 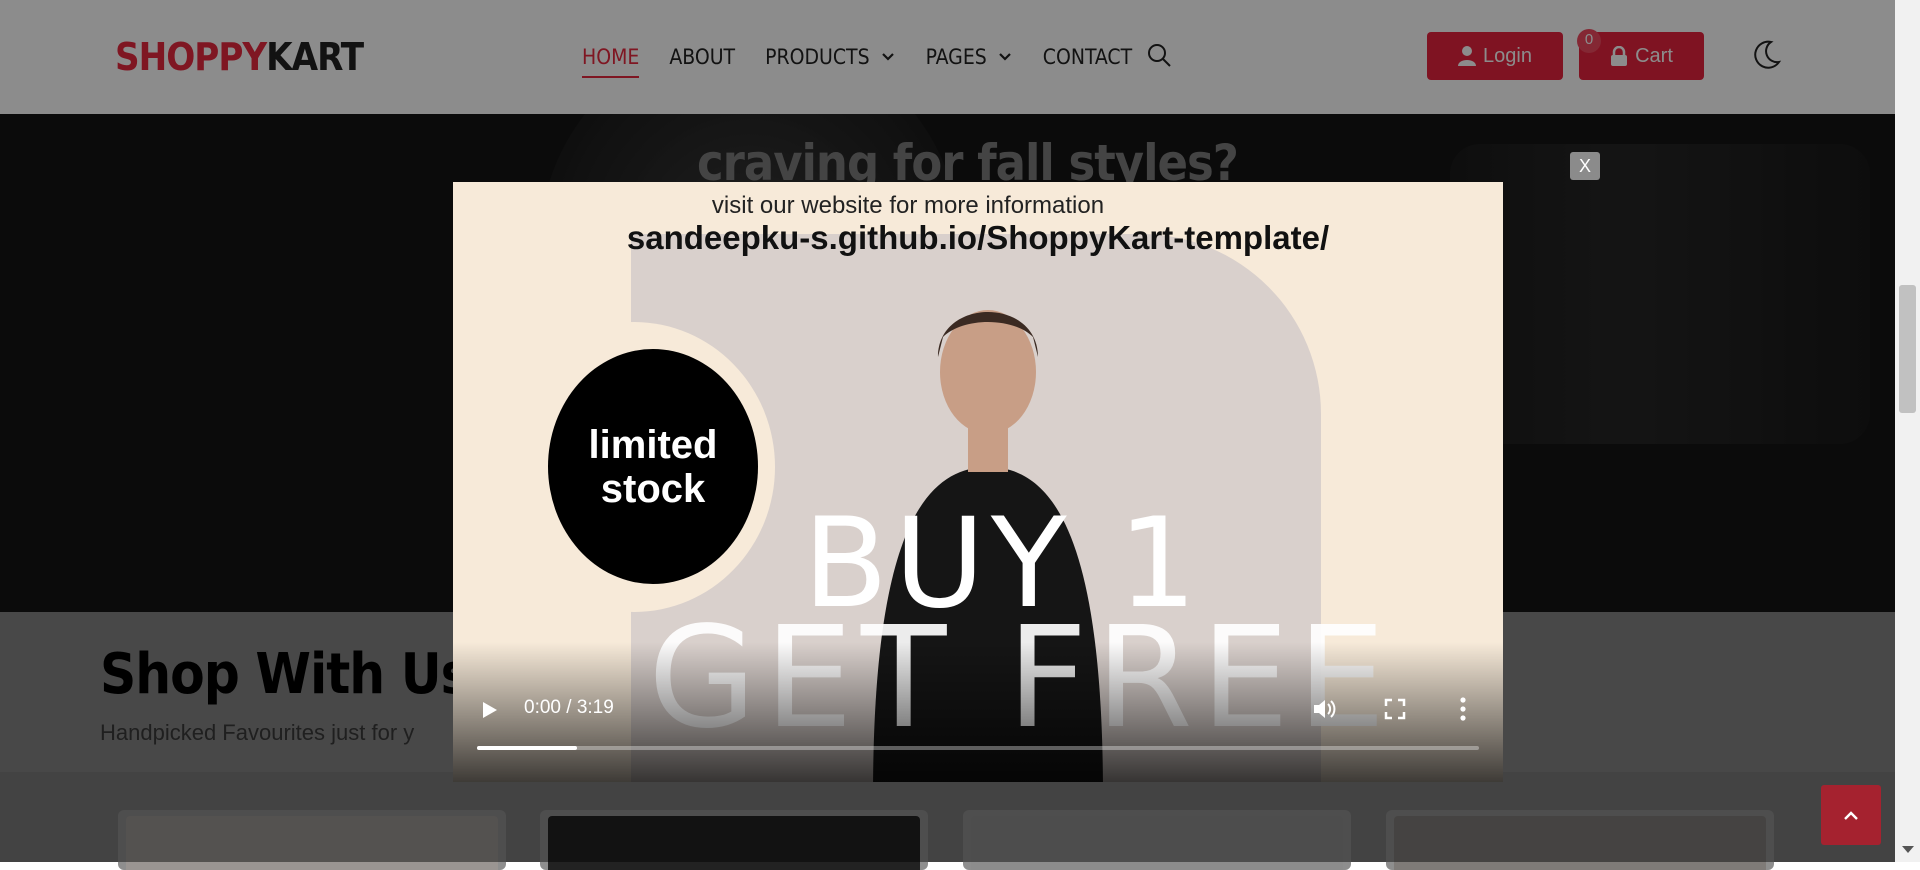 I want to click on chevron-up-icon, so click(x=1851, y=815).